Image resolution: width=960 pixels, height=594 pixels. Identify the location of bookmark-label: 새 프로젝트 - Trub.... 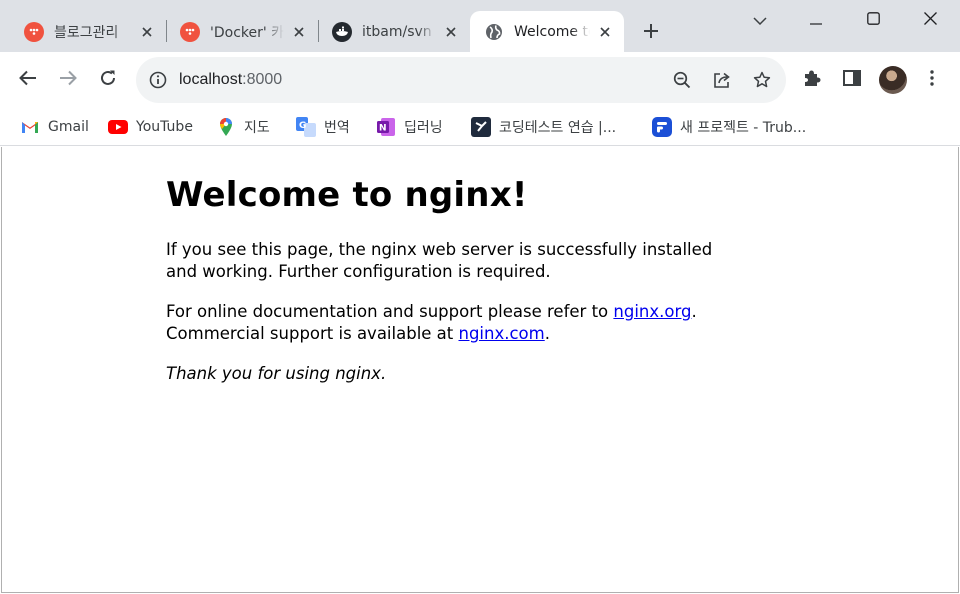
(743, 128).